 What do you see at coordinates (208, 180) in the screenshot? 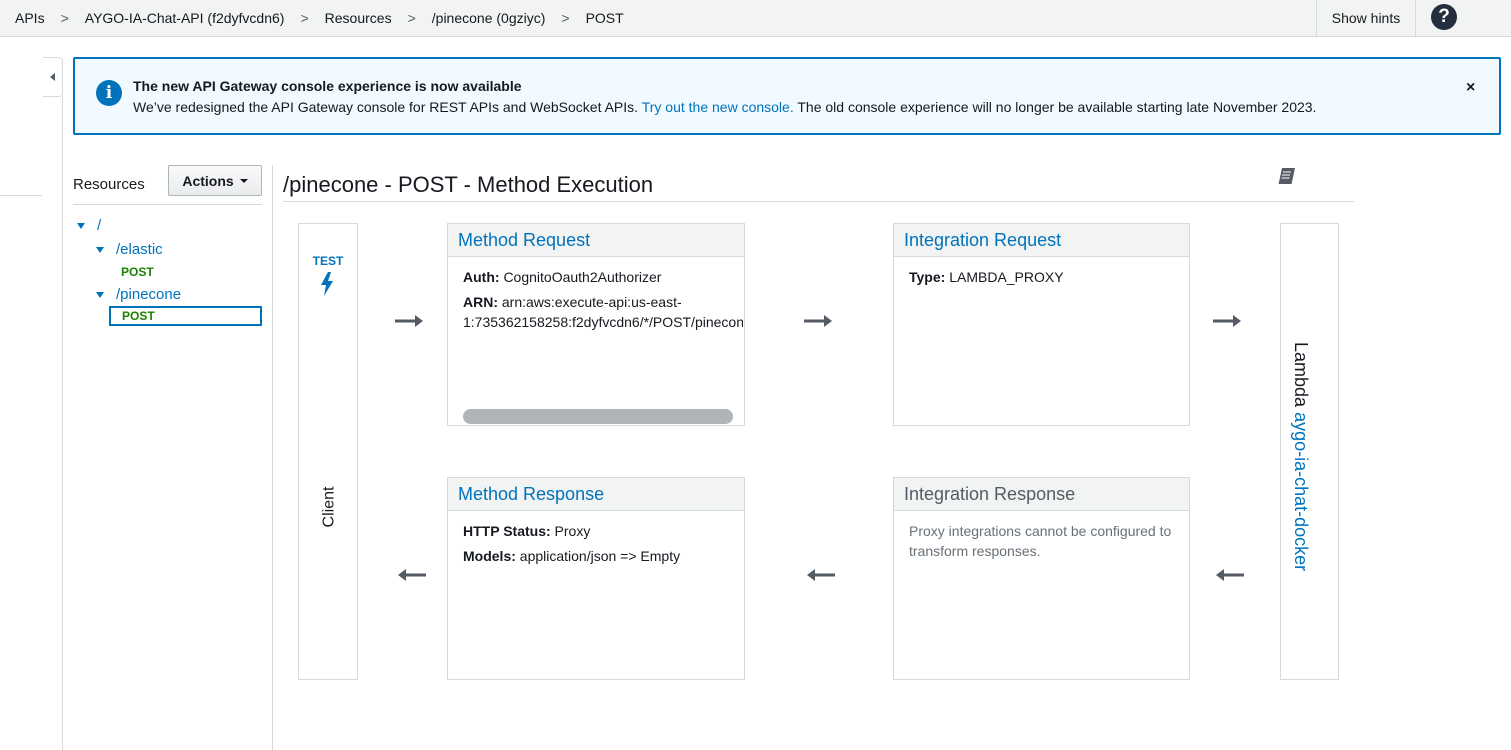
I see `actions-label: Actions` at bounding box center [208, 180].